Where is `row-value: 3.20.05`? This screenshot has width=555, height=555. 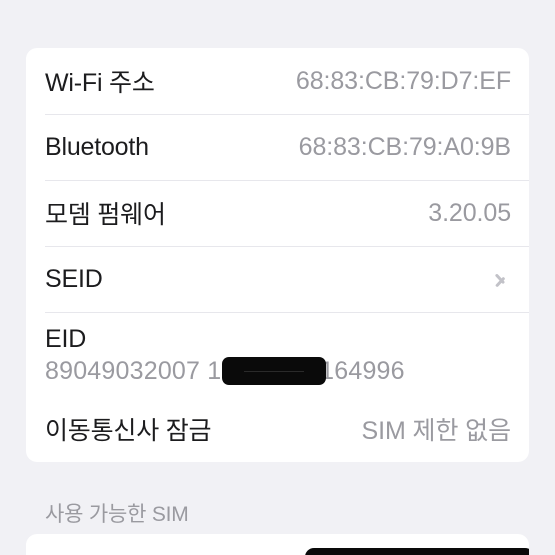 row-value: 3.20.05 is located at coordinates (469, 212).